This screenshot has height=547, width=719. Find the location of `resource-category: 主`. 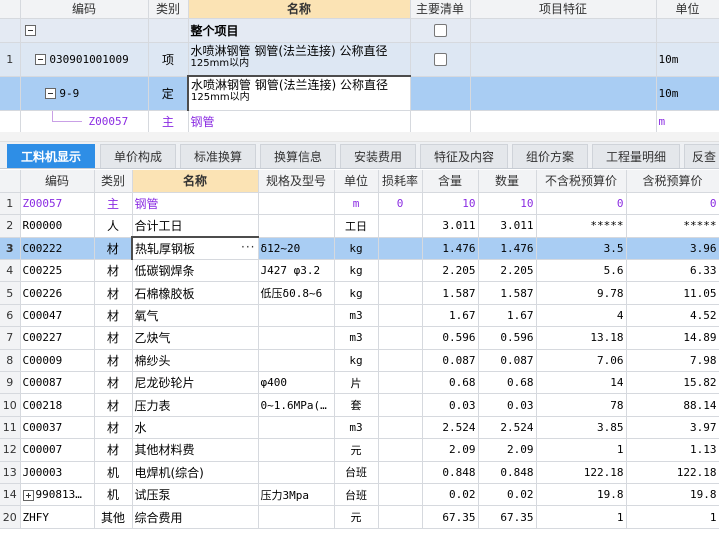

resource-category: 主 is located at coordinates (113, 204).